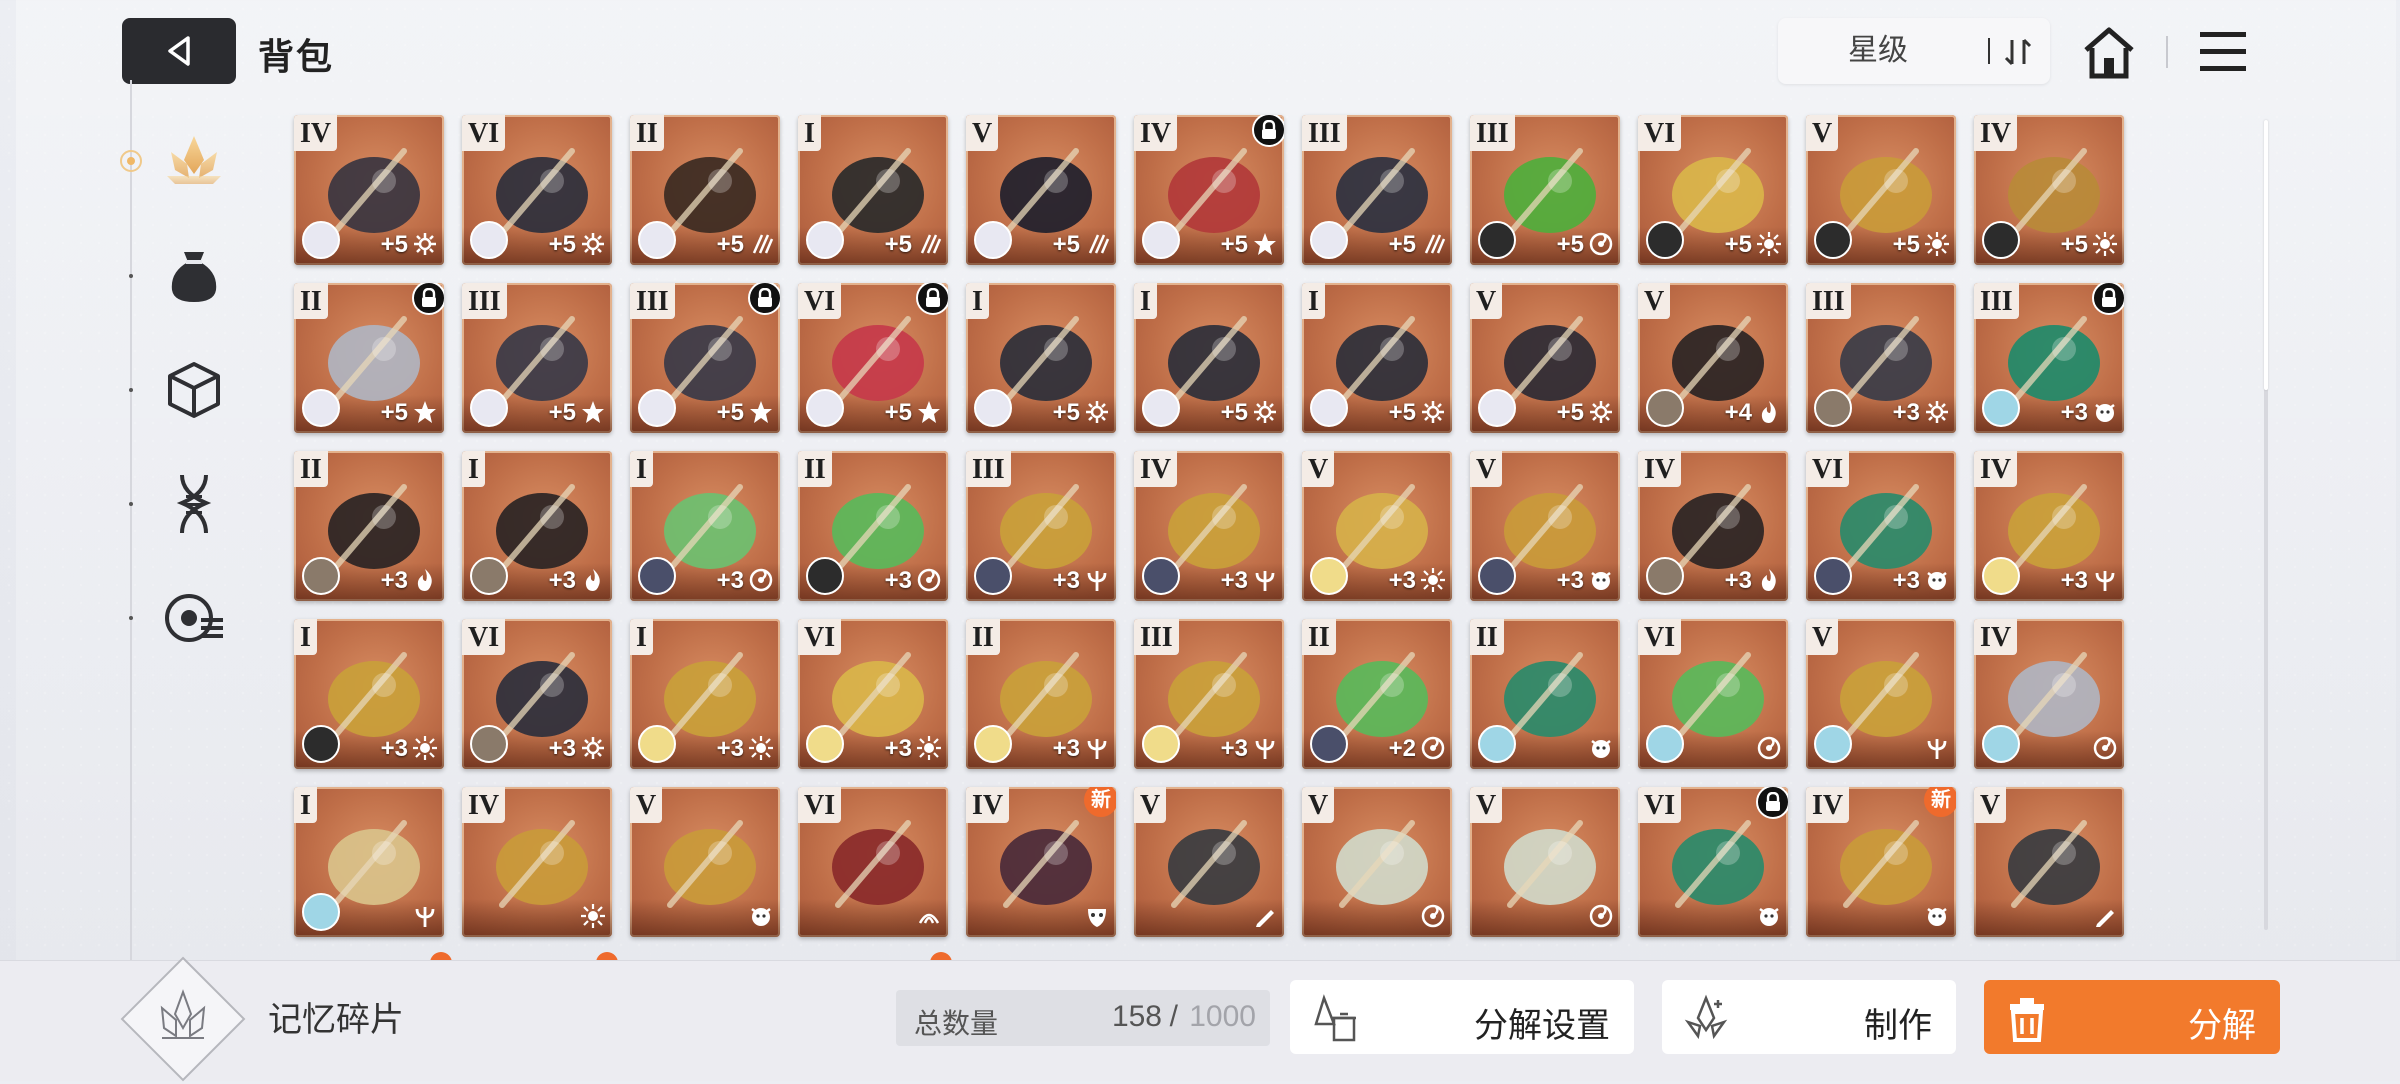  What do you see at coordinates (194, 390) in the screenshot?
I see `category-boxes` at bounding box center [194, 390].